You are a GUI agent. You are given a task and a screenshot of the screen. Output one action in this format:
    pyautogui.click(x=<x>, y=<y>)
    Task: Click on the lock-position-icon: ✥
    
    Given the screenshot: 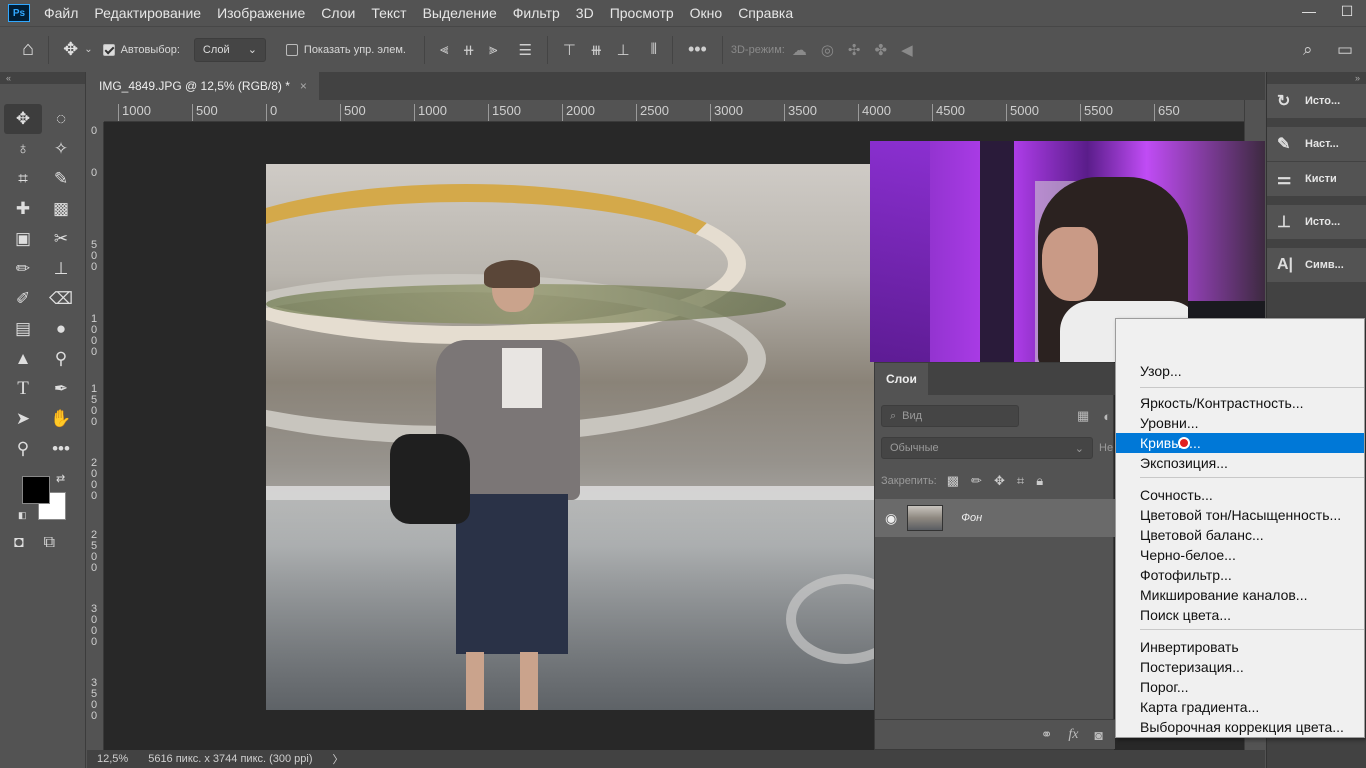 What is the action you would take?
    pyautogui.click(x=999, y=481)
    